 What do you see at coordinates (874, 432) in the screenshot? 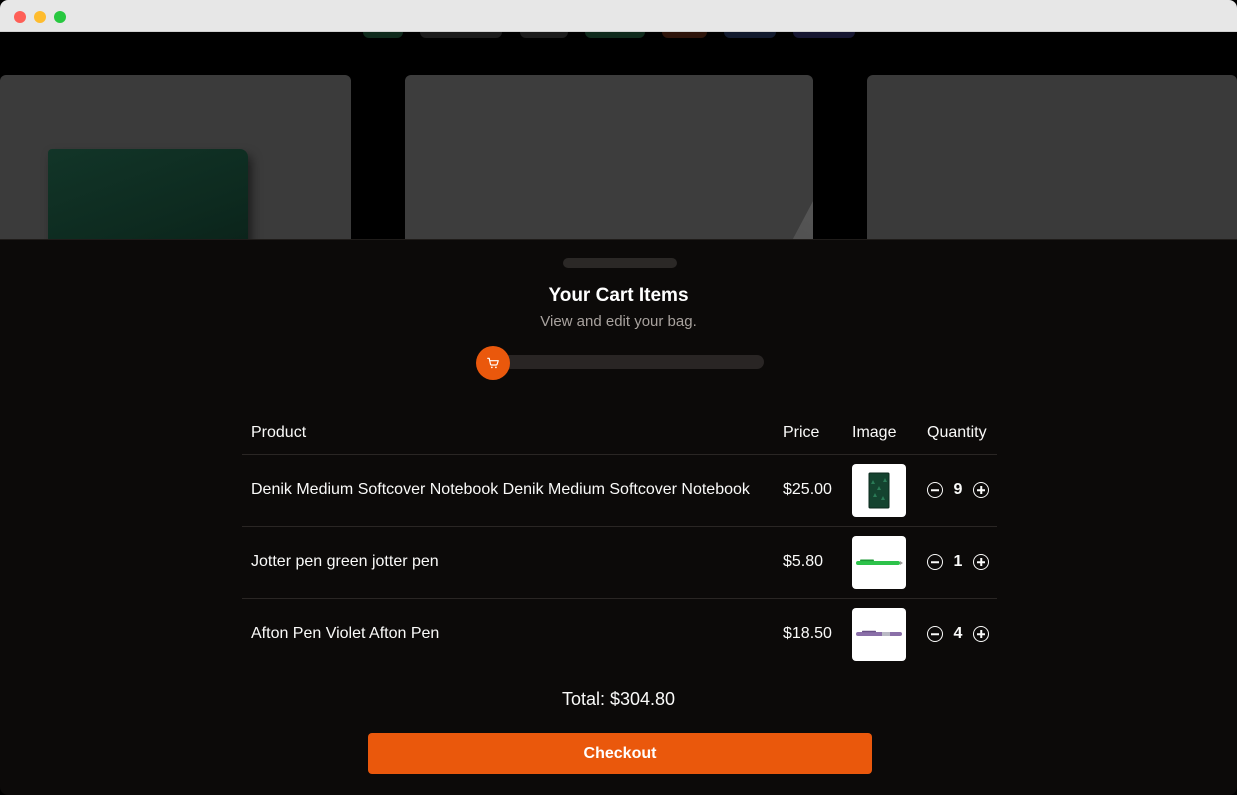
I see `header-image: Image` at bounding box center [874, 432].